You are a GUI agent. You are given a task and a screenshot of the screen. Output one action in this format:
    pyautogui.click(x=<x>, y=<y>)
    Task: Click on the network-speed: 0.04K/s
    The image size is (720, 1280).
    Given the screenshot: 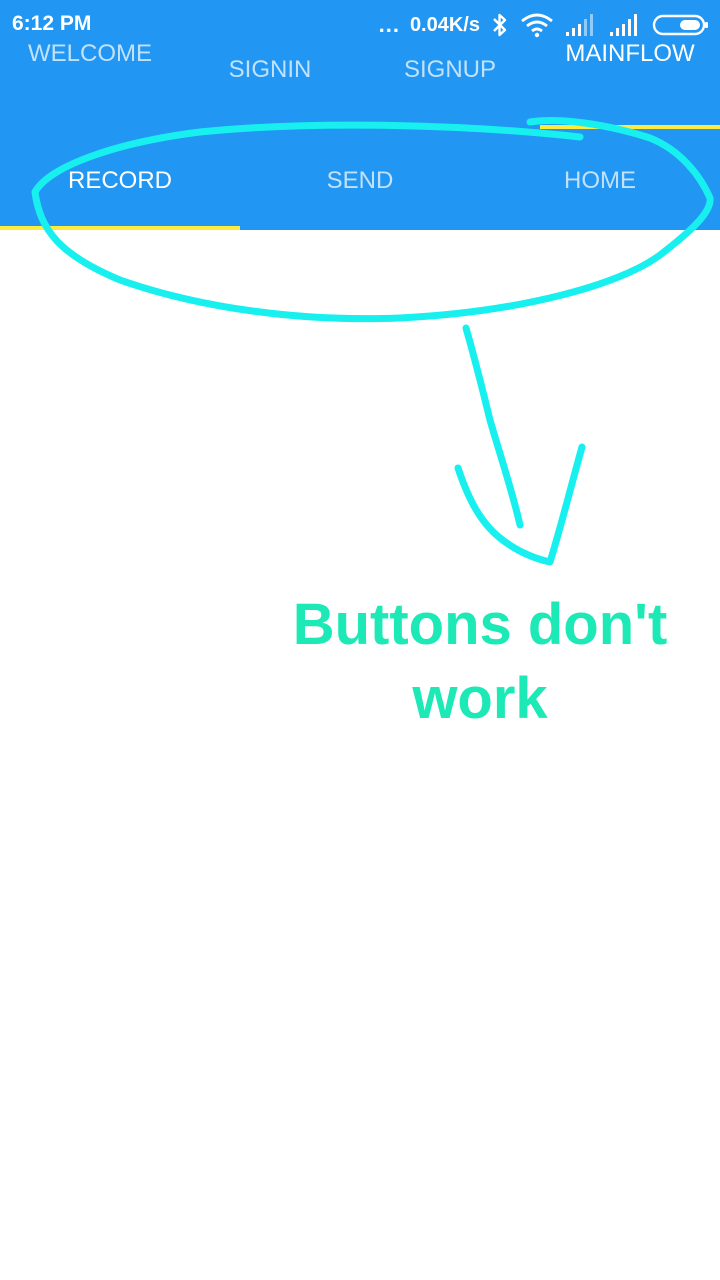 What is the action you would take?
    pyautogui.click(x=444, y=24)
    